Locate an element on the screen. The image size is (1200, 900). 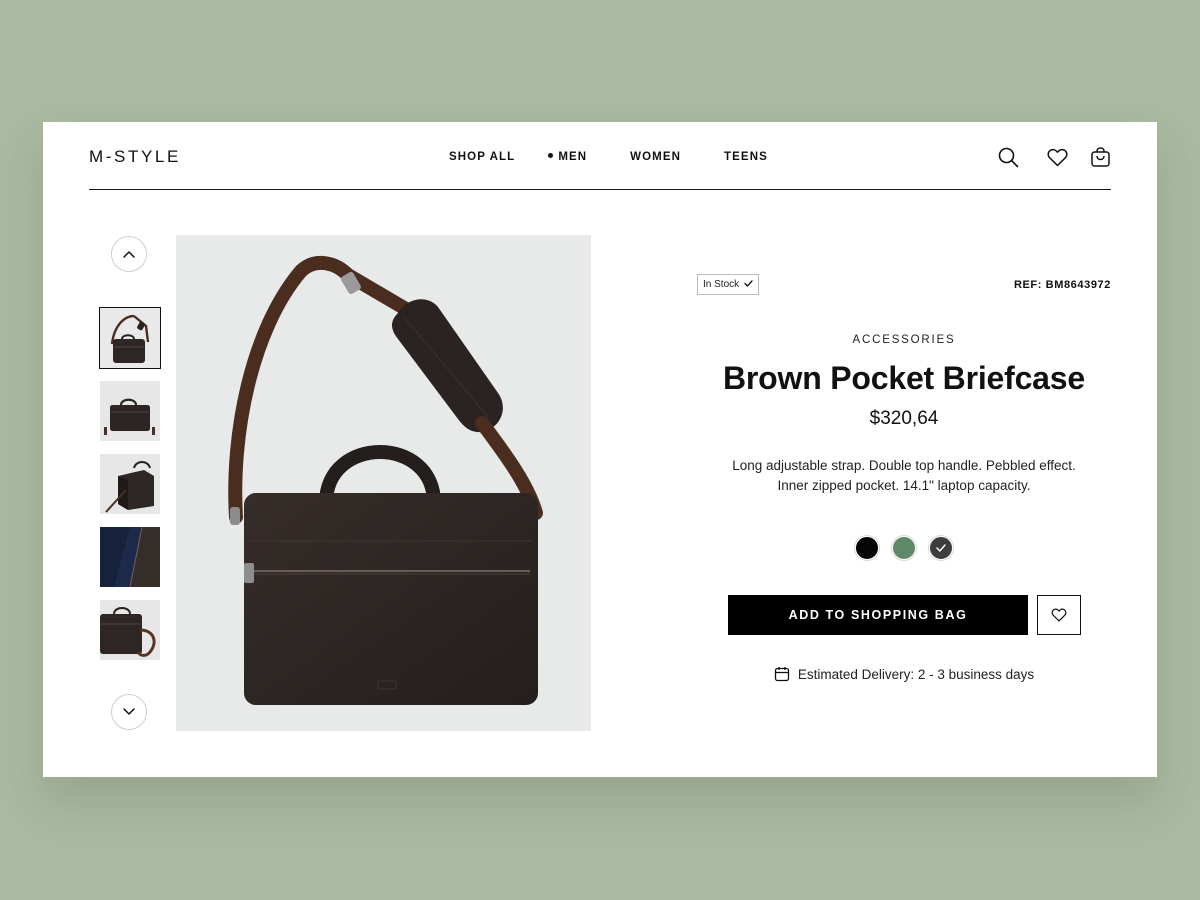
thumbnail-interior is located at coordinates (130, 557).